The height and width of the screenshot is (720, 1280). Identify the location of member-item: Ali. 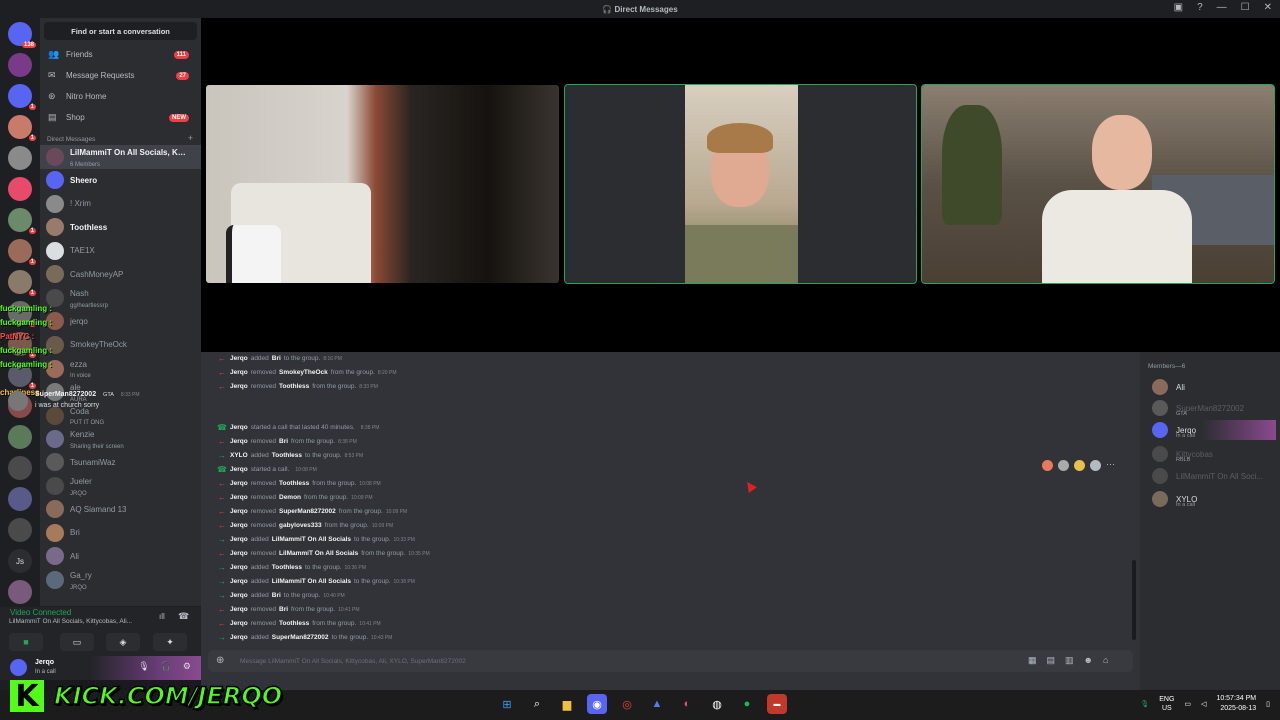
(1168, 387).